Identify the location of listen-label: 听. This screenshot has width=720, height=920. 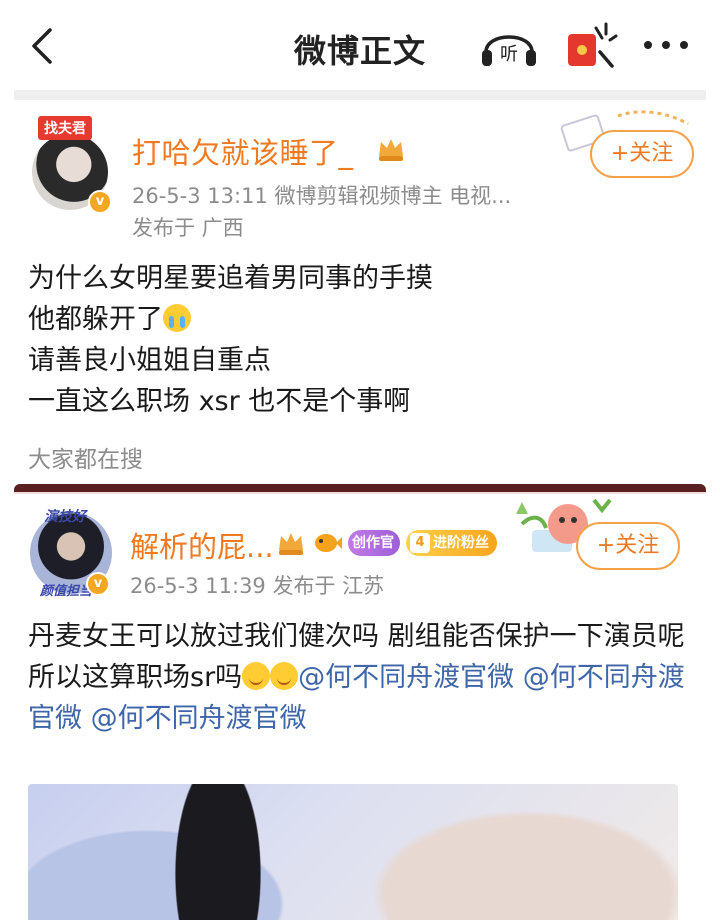
(509, 54).